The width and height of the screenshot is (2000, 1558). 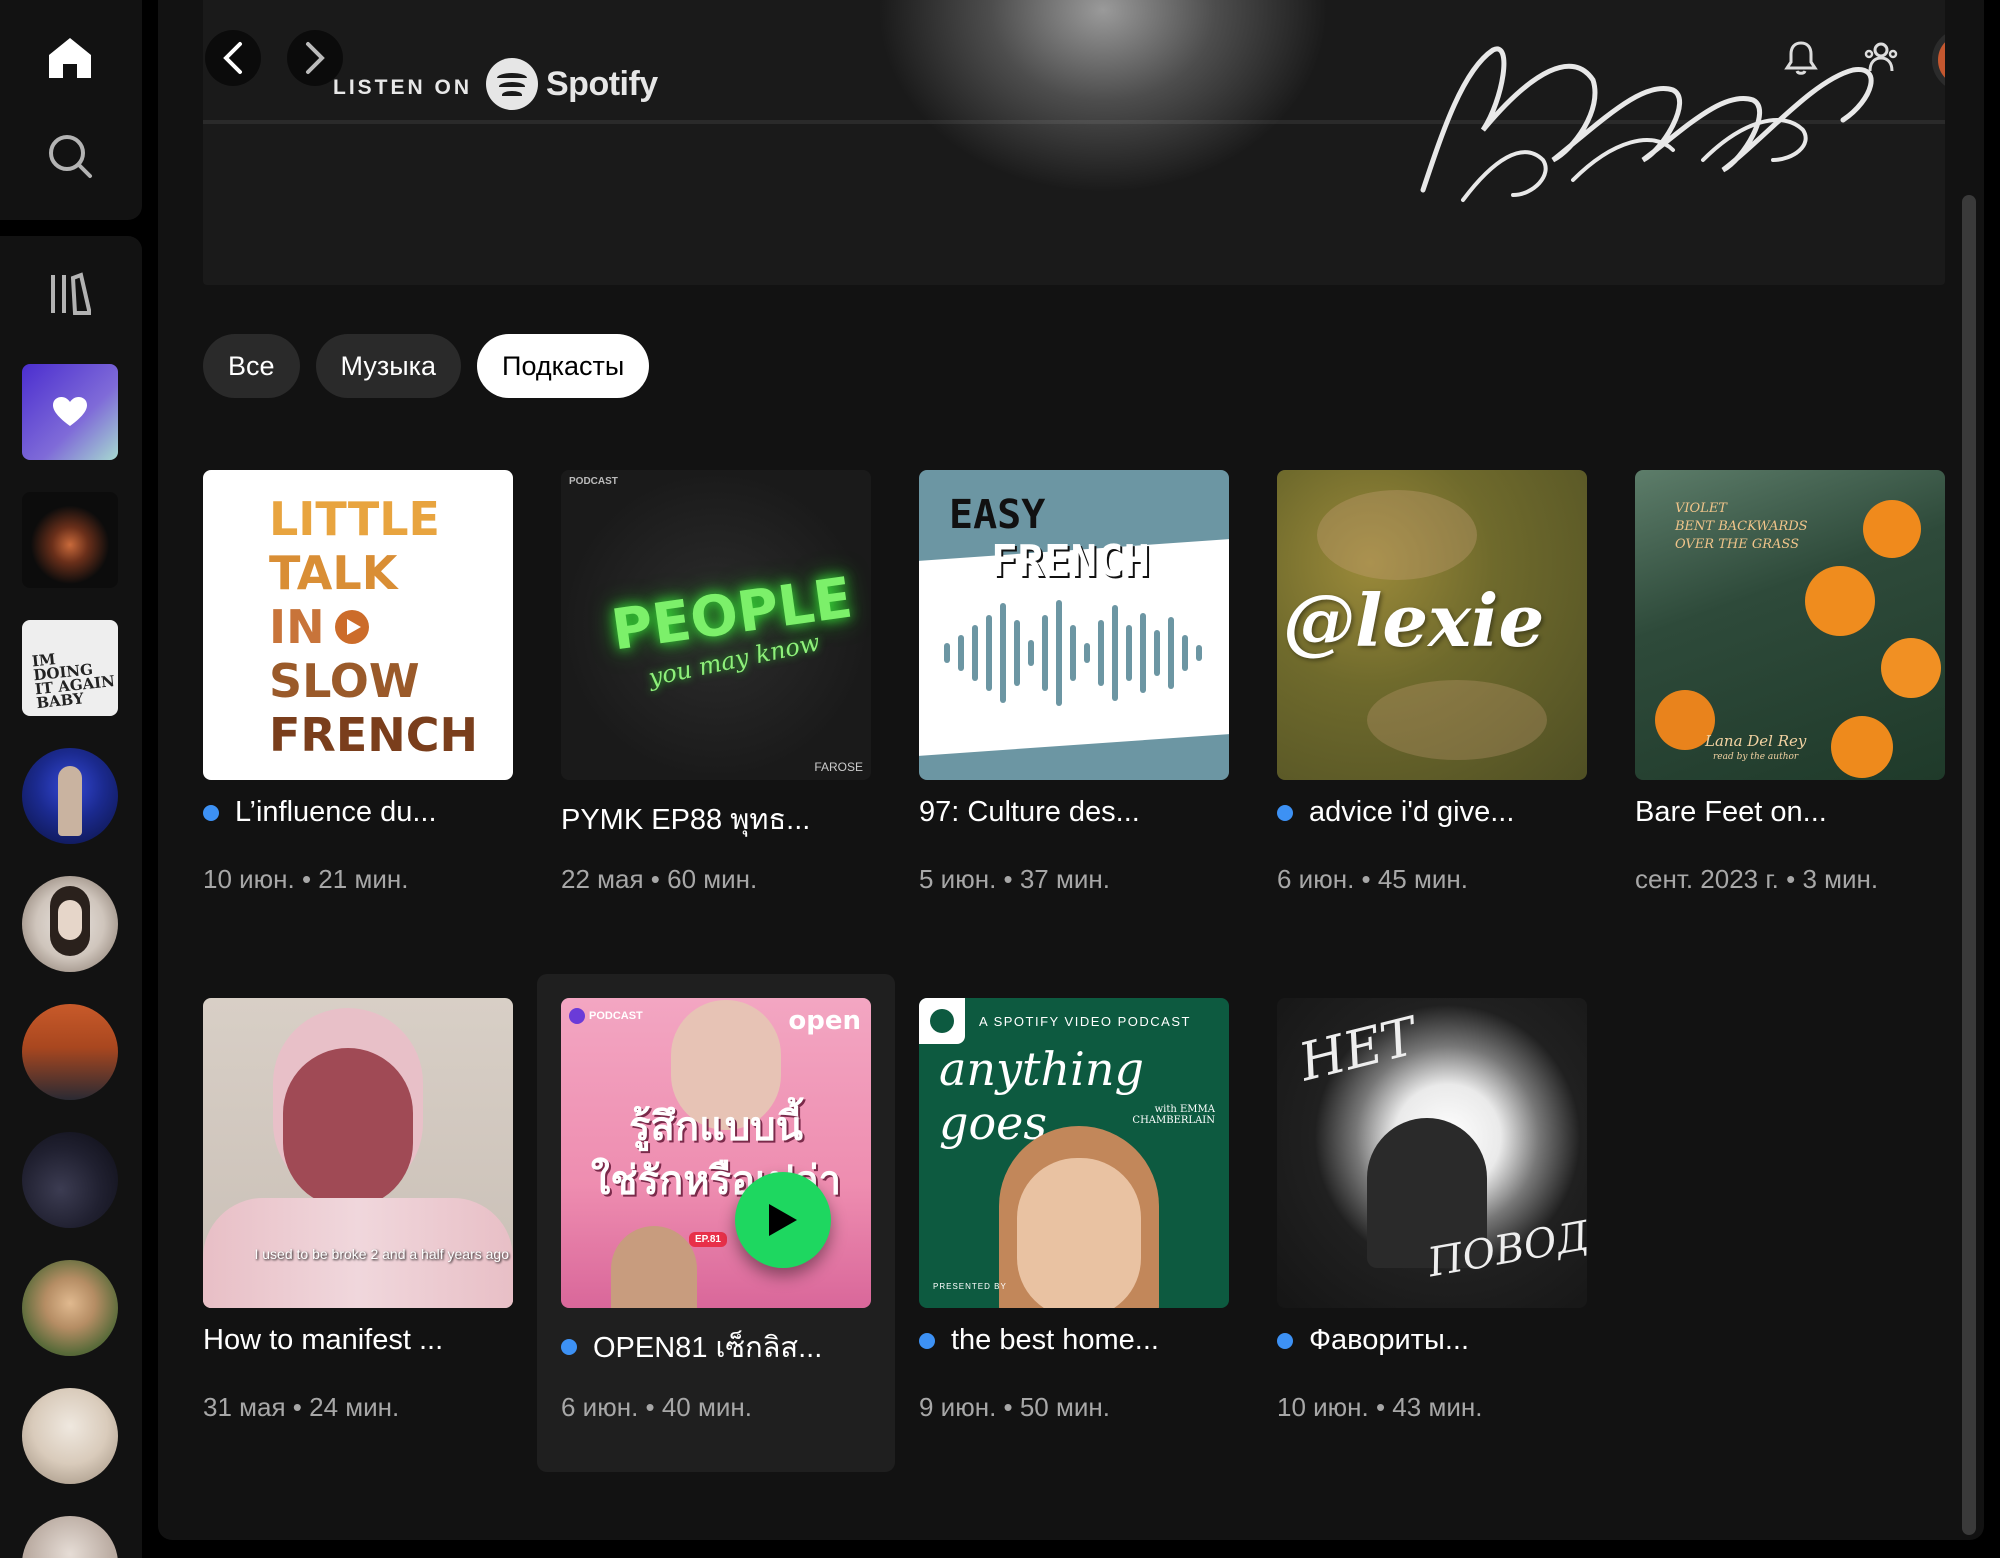 What do you see at coordinates (1372, 879) in the screenshot?
I see `episode-meta: 6 июн. • 45 мин.` at bounding box center [1372, 879].